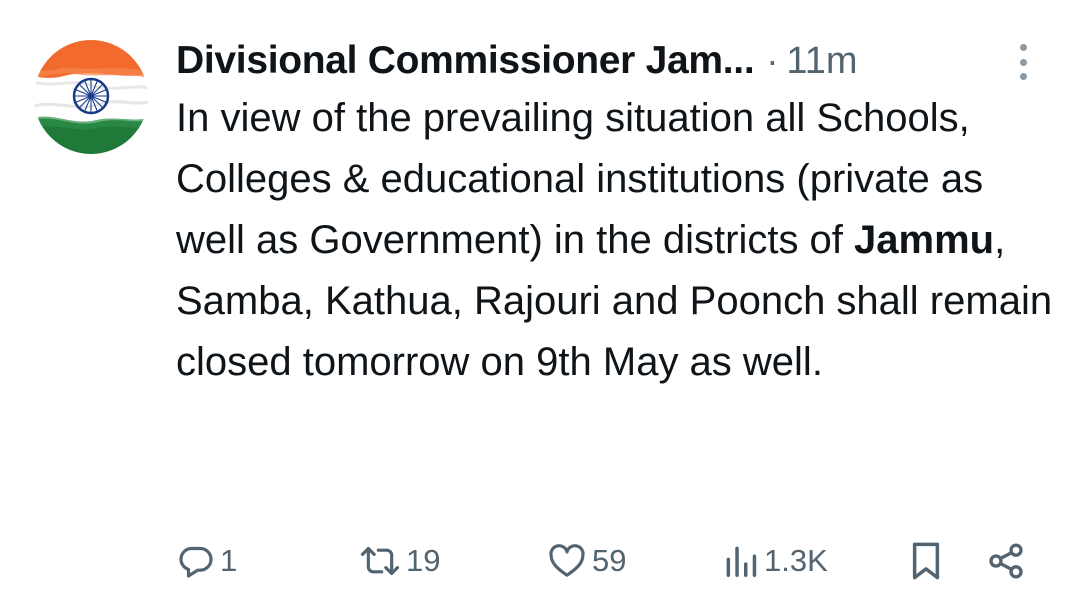 The width and height of the screenshot is (1080, 604). I want to click on reply-icon, so click(196, 562).